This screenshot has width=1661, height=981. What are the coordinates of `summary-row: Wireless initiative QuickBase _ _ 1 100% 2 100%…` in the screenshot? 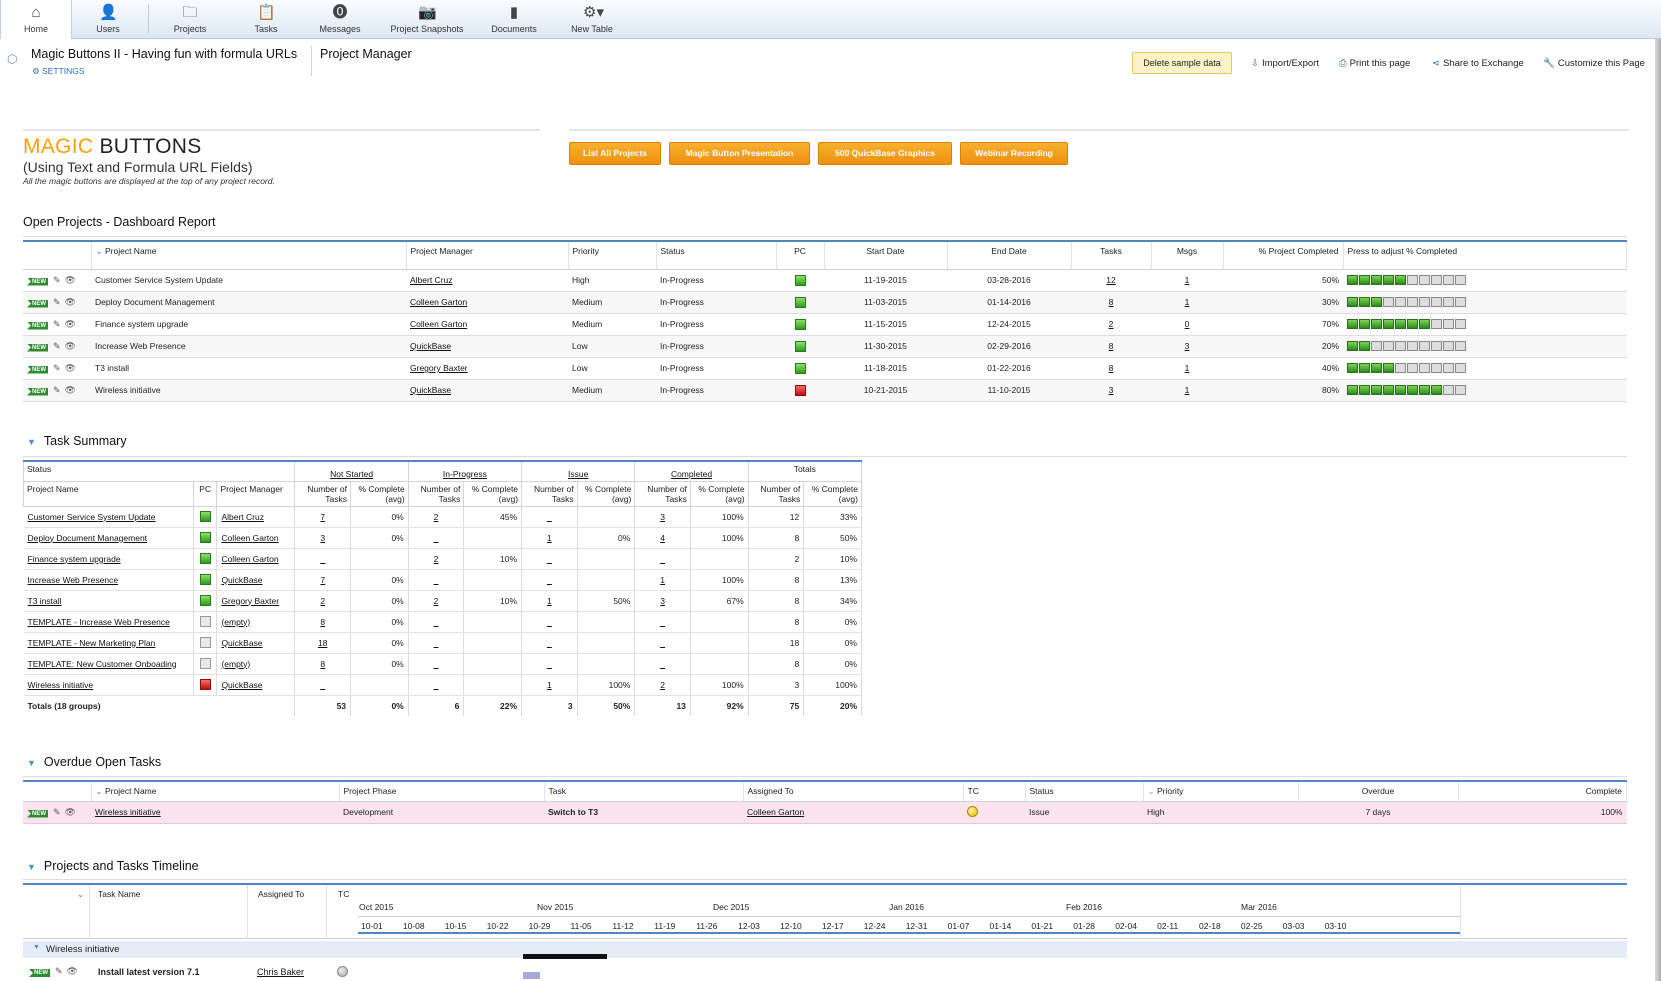 It's located at (442, 685).